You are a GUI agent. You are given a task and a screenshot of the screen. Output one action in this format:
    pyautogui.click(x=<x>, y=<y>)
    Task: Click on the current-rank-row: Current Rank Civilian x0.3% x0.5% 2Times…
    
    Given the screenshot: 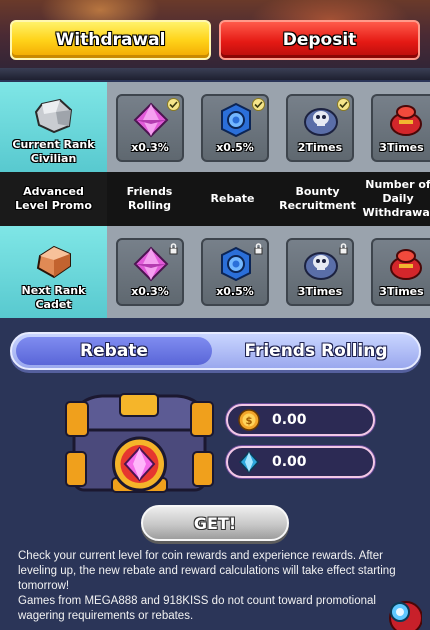 What is the action you would take?
    pyautogui.click(x=215, y=127)
    